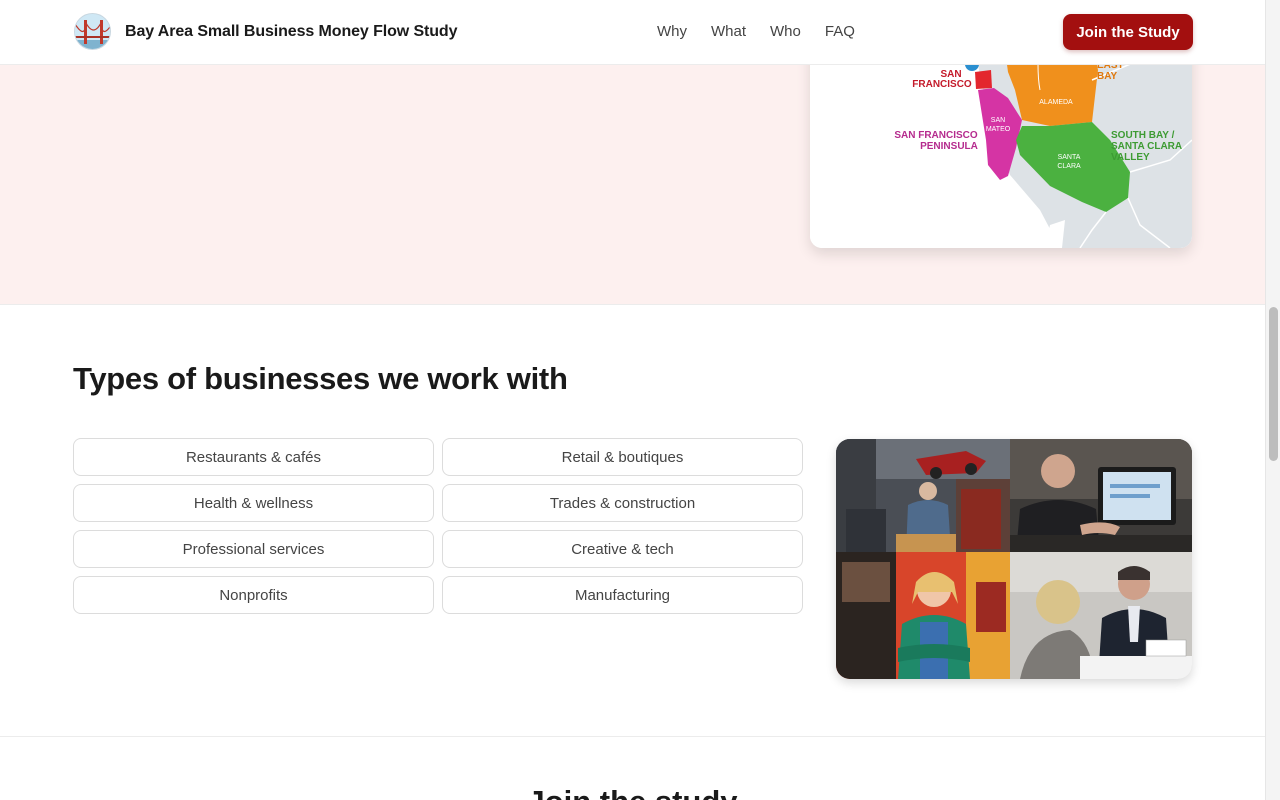 The image size is (1280, 800). I want to click on san-francisco-region, so click(983, 79).